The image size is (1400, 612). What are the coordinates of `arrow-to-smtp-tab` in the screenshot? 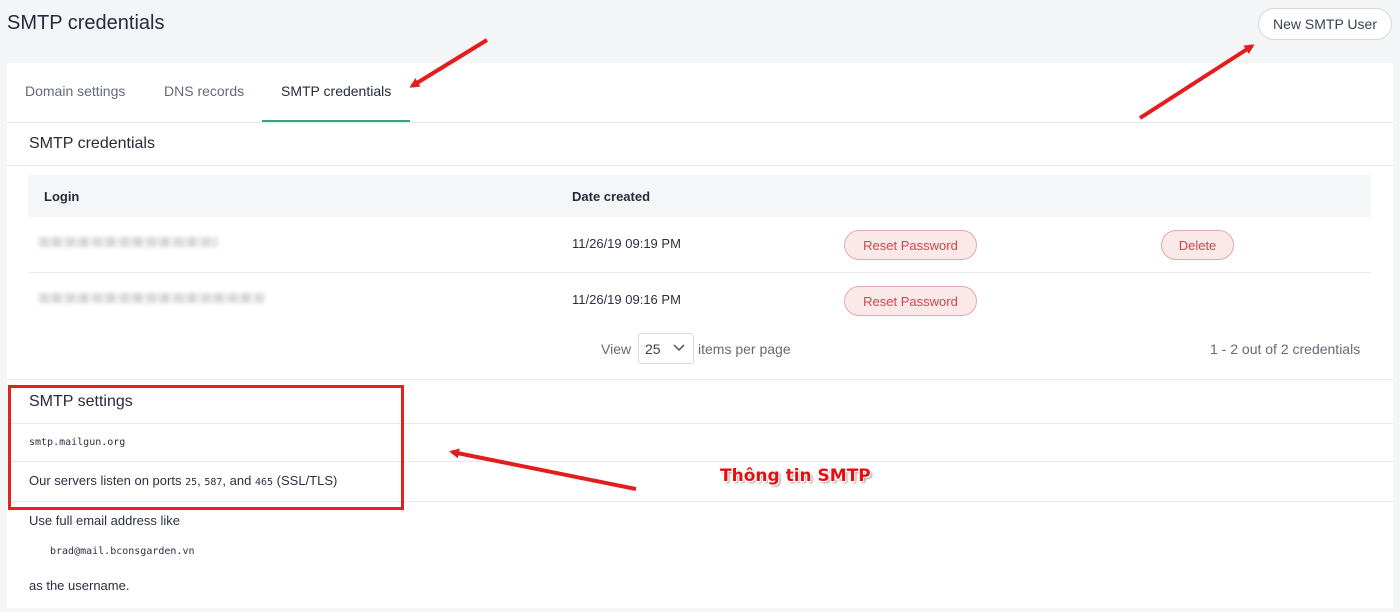 It's located at (449, 63).